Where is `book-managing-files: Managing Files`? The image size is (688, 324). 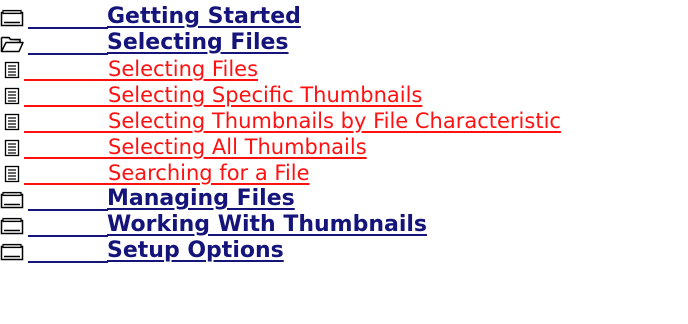
book-managing-files: Managing Files is located at coordinates (344, 199).